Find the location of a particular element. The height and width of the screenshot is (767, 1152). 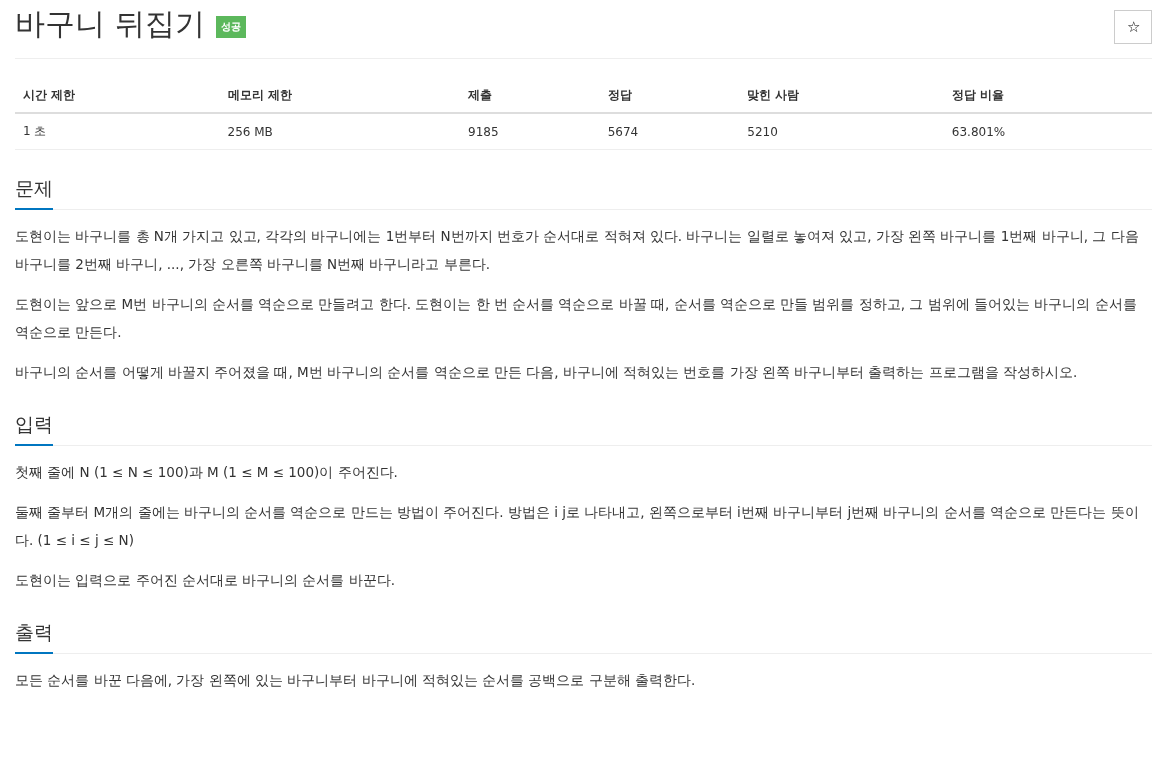

section-heading: 입력 is located at coordinates (34, 425).